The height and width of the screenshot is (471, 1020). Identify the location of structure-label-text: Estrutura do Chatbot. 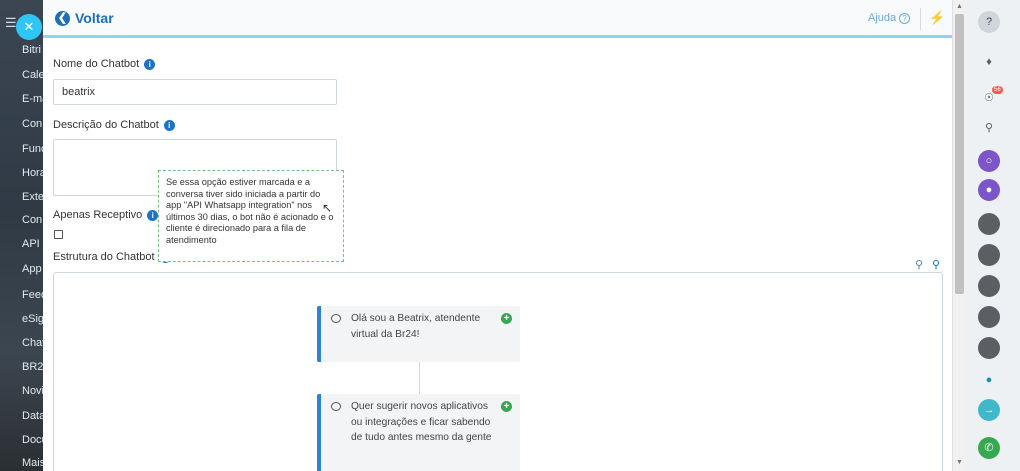
(104, 257).